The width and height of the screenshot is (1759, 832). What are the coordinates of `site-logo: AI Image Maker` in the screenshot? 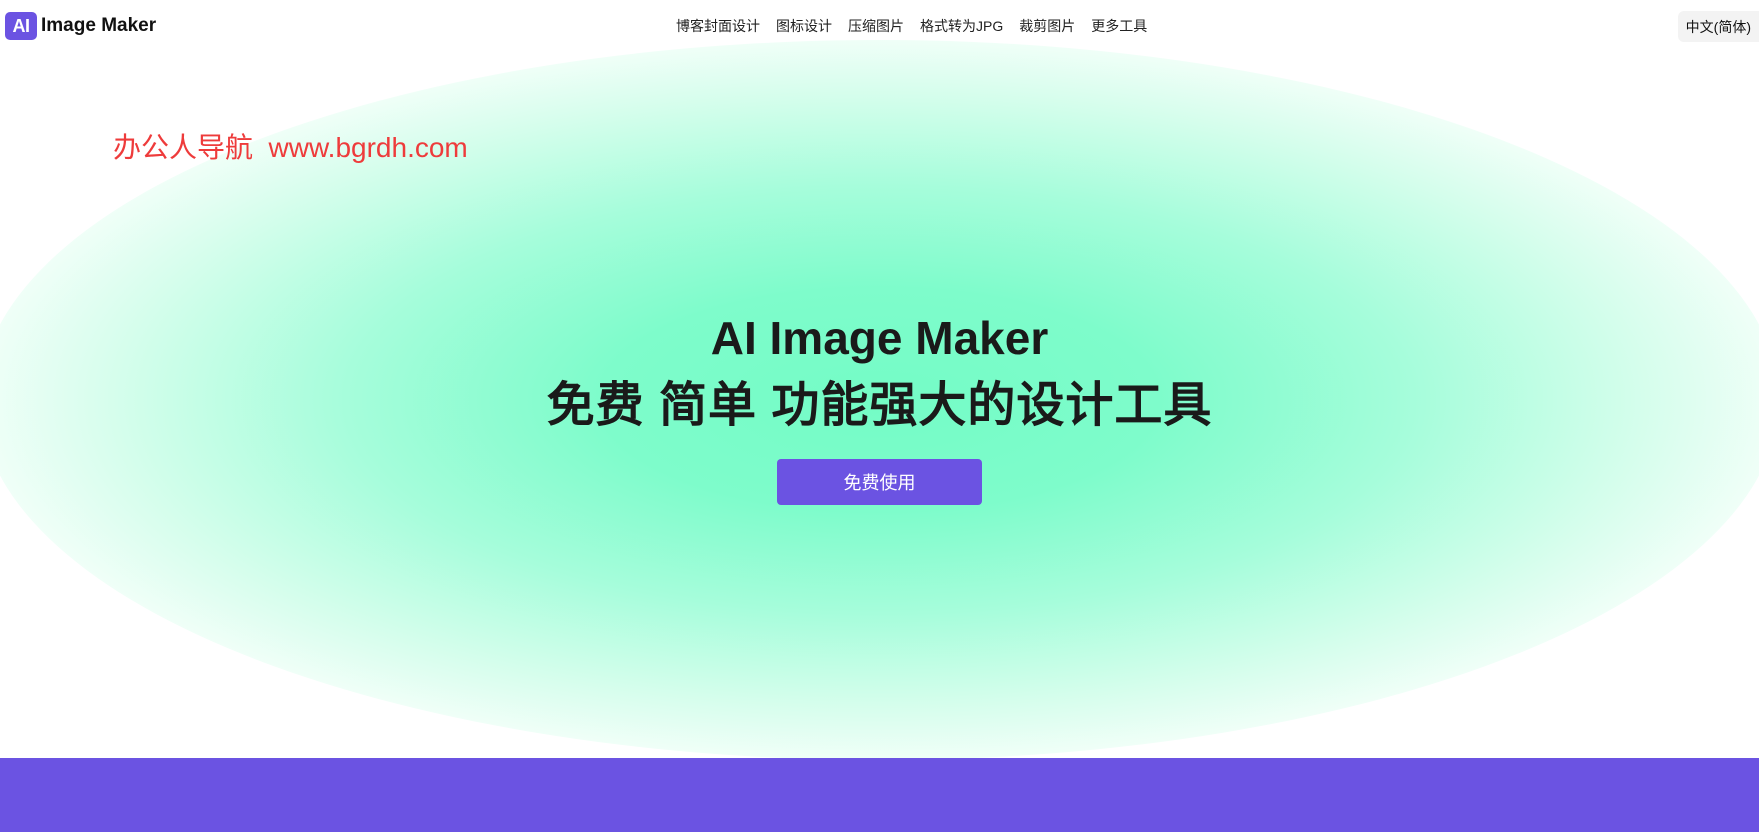 It's located at (80, 26).